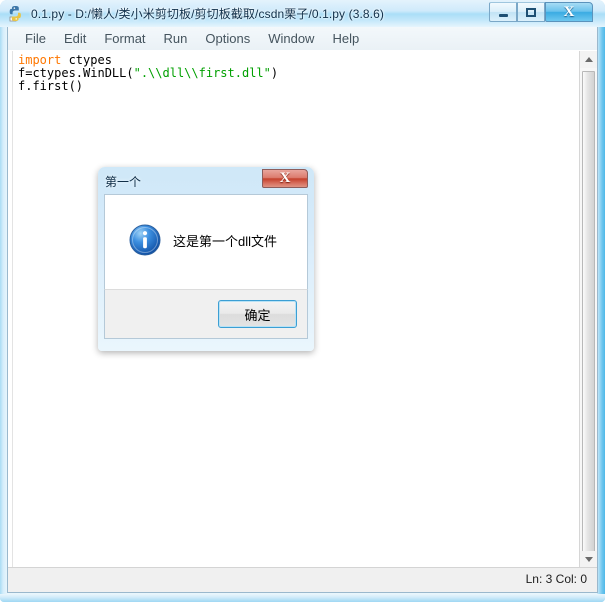  What do you see at coordinates (206, 180) in the screenshot?
I see `dialog-titlebar: 第一个 X` at bounding box center [206, 180].